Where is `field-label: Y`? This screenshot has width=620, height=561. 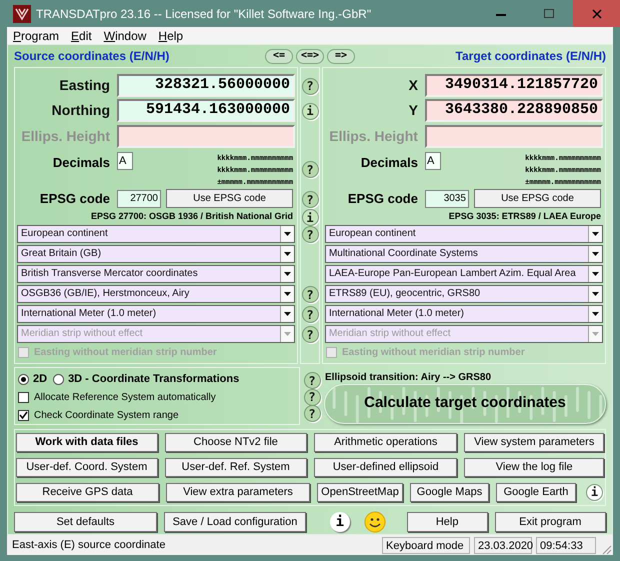
field-label: Y is located at coordinates (413, 110).